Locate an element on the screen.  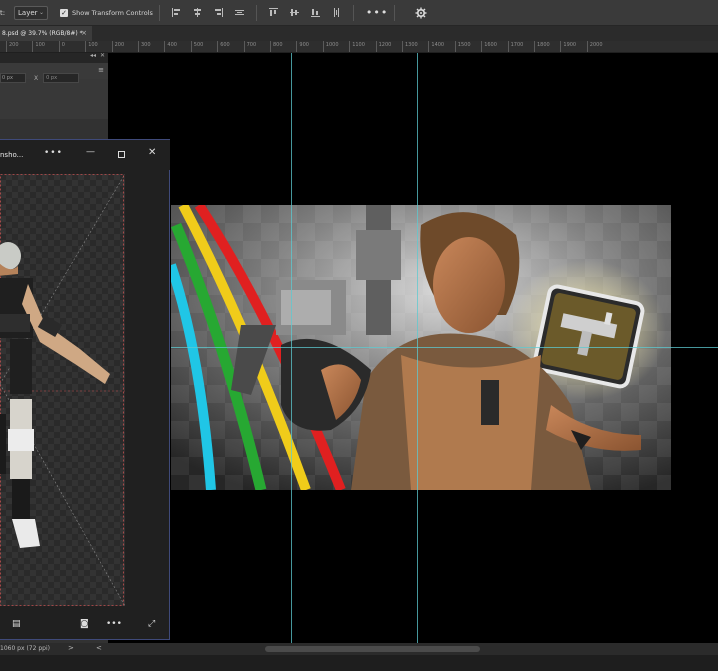
panel-content is located at coordinates (54, 99).